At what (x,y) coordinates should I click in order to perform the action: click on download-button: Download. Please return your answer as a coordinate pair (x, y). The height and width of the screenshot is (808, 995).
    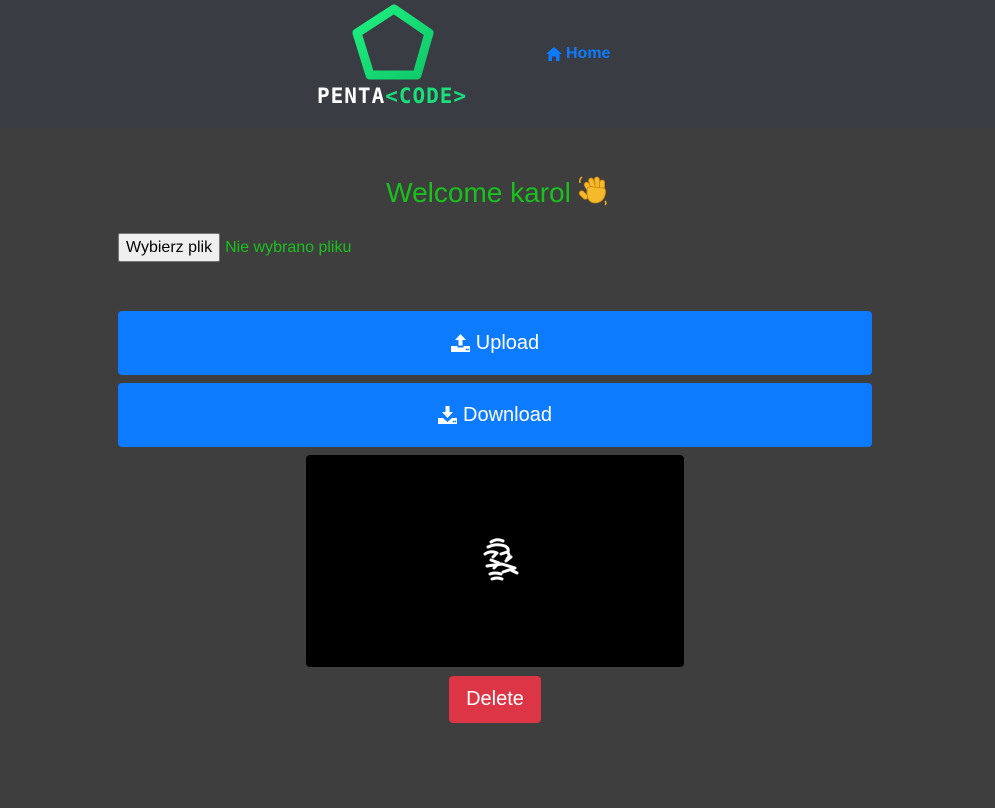
    Looking at the image, I should click on (495, 415).